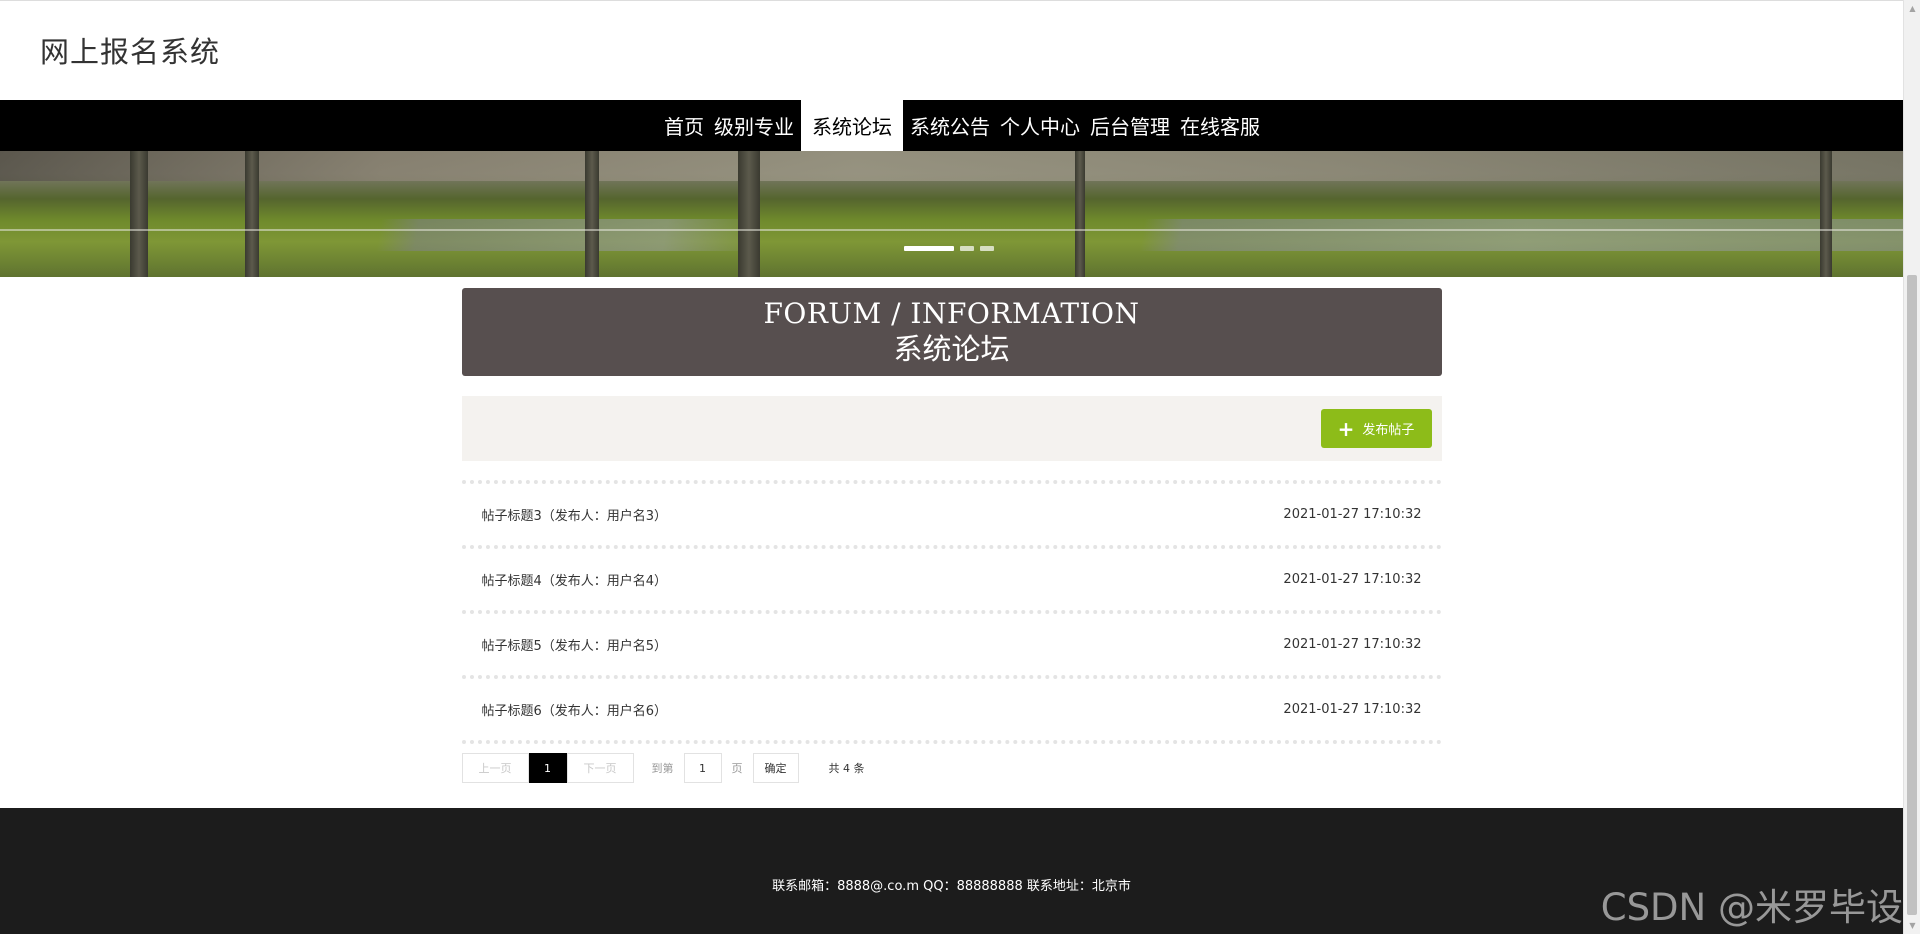 This screenshot has width=1920, height=934. I want to click on nav-item-home: 首页, so click(684, 125).